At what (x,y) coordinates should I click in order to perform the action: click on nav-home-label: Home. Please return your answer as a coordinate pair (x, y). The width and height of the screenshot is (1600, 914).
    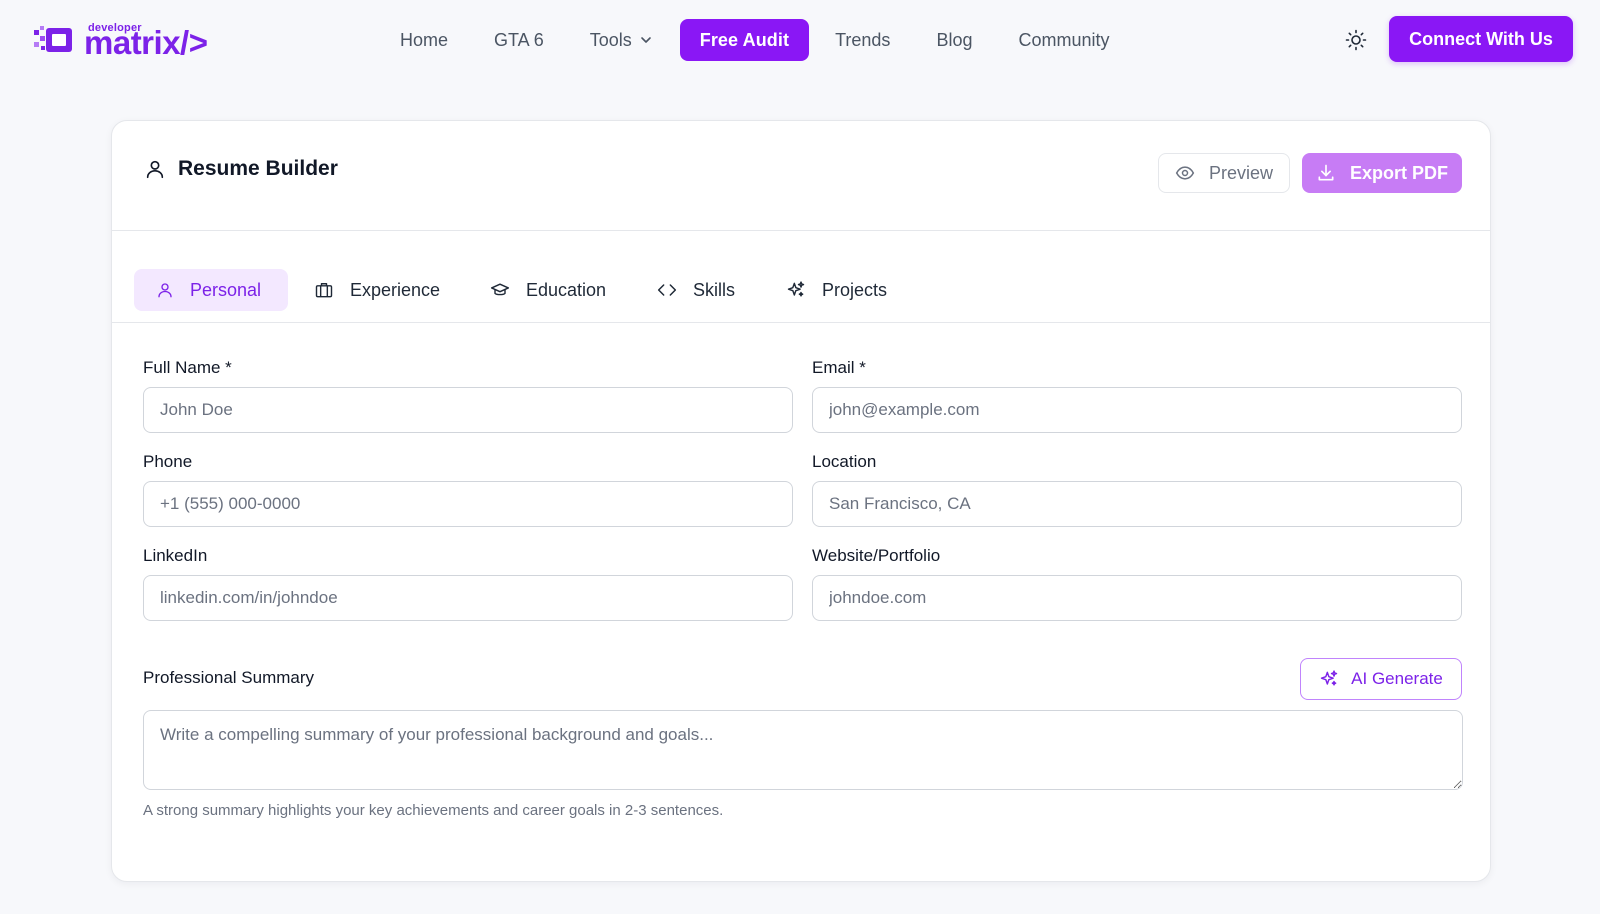
    Looking at the image, I should click on (424, 39).